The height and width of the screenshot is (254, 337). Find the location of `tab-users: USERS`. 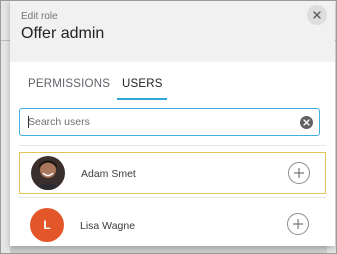

tab-users: USERS is located at coordinates (142, 84).